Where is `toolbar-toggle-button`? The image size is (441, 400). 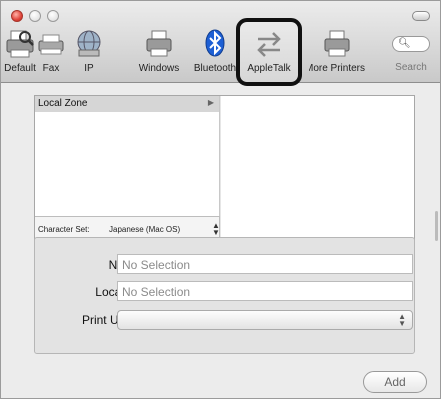
toolbar-toggle-button is located at coordinates (421, 16).